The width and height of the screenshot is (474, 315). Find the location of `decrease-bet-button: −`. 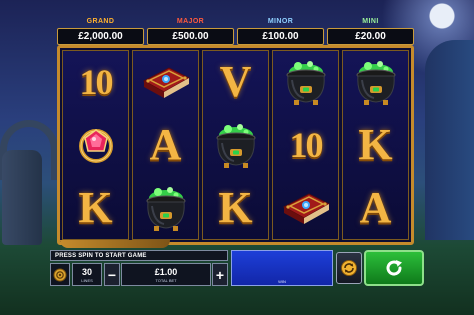

decrease-bet-button: − is located at coordinates (112, 274).